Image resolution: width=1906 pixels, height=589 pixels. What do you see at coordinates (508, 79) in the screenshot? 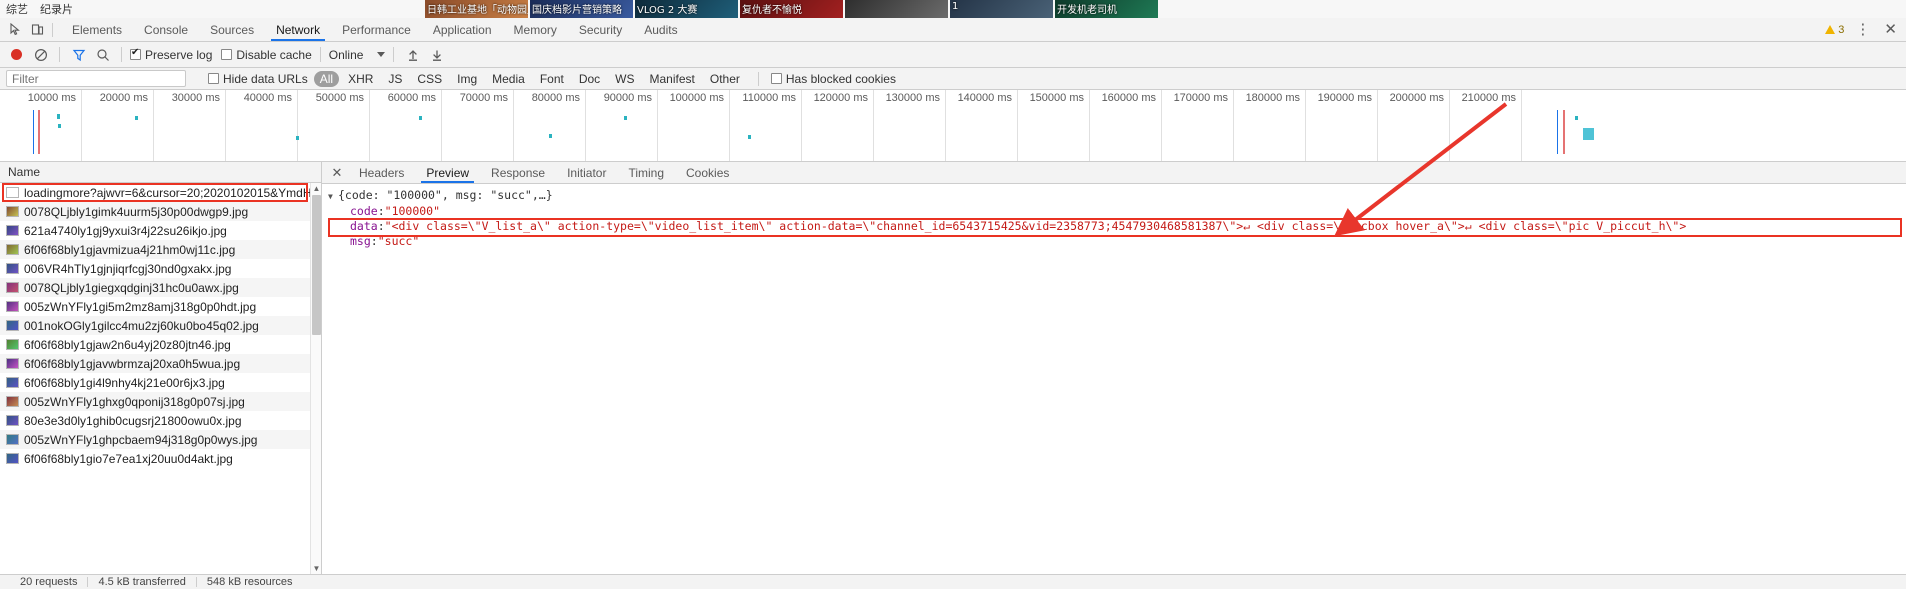
I see `type-filter-media: Media` at bounding box center [508, 79].